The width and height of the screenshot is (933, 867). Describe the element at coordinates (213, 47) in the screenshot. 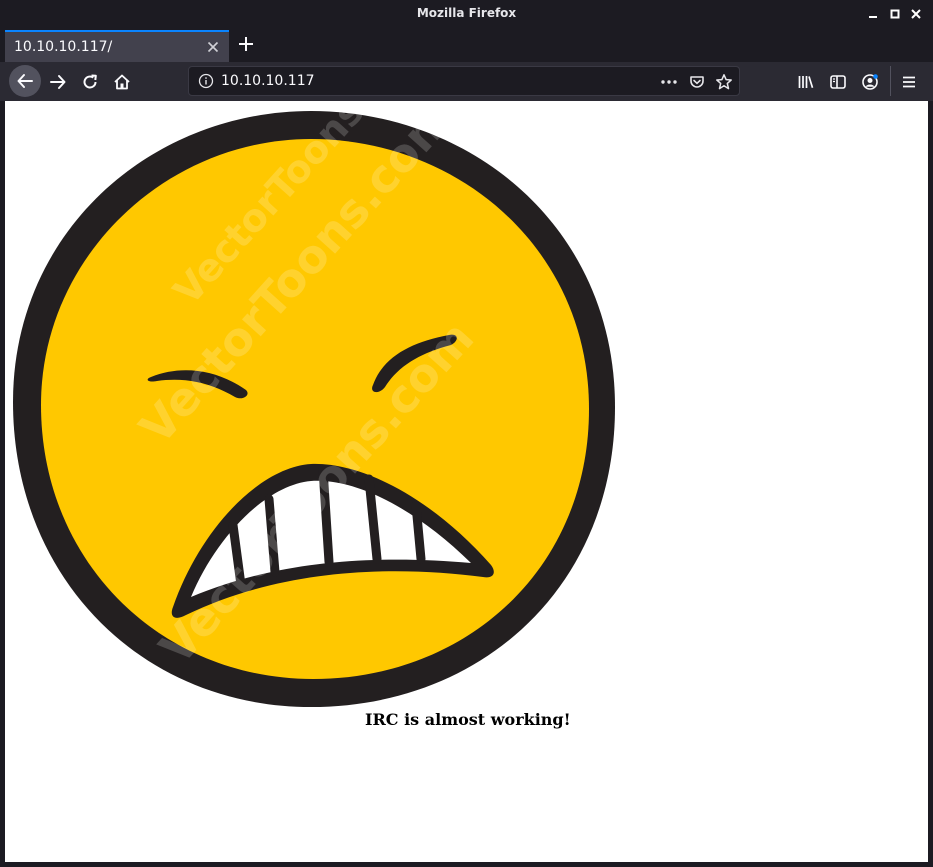

I see `tab-close-icon` at that location.